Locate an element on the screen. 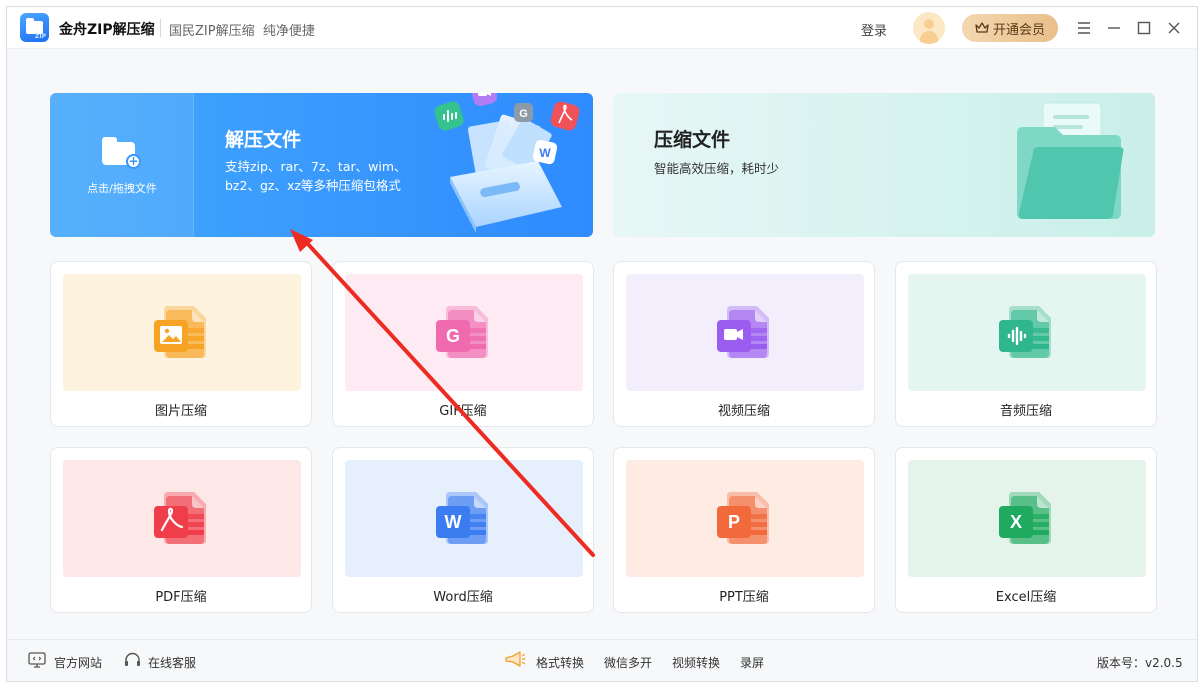 The height and width of the screenshot is (688, 1204). ppt-file-icon: P is located at coordinates (743, 518).